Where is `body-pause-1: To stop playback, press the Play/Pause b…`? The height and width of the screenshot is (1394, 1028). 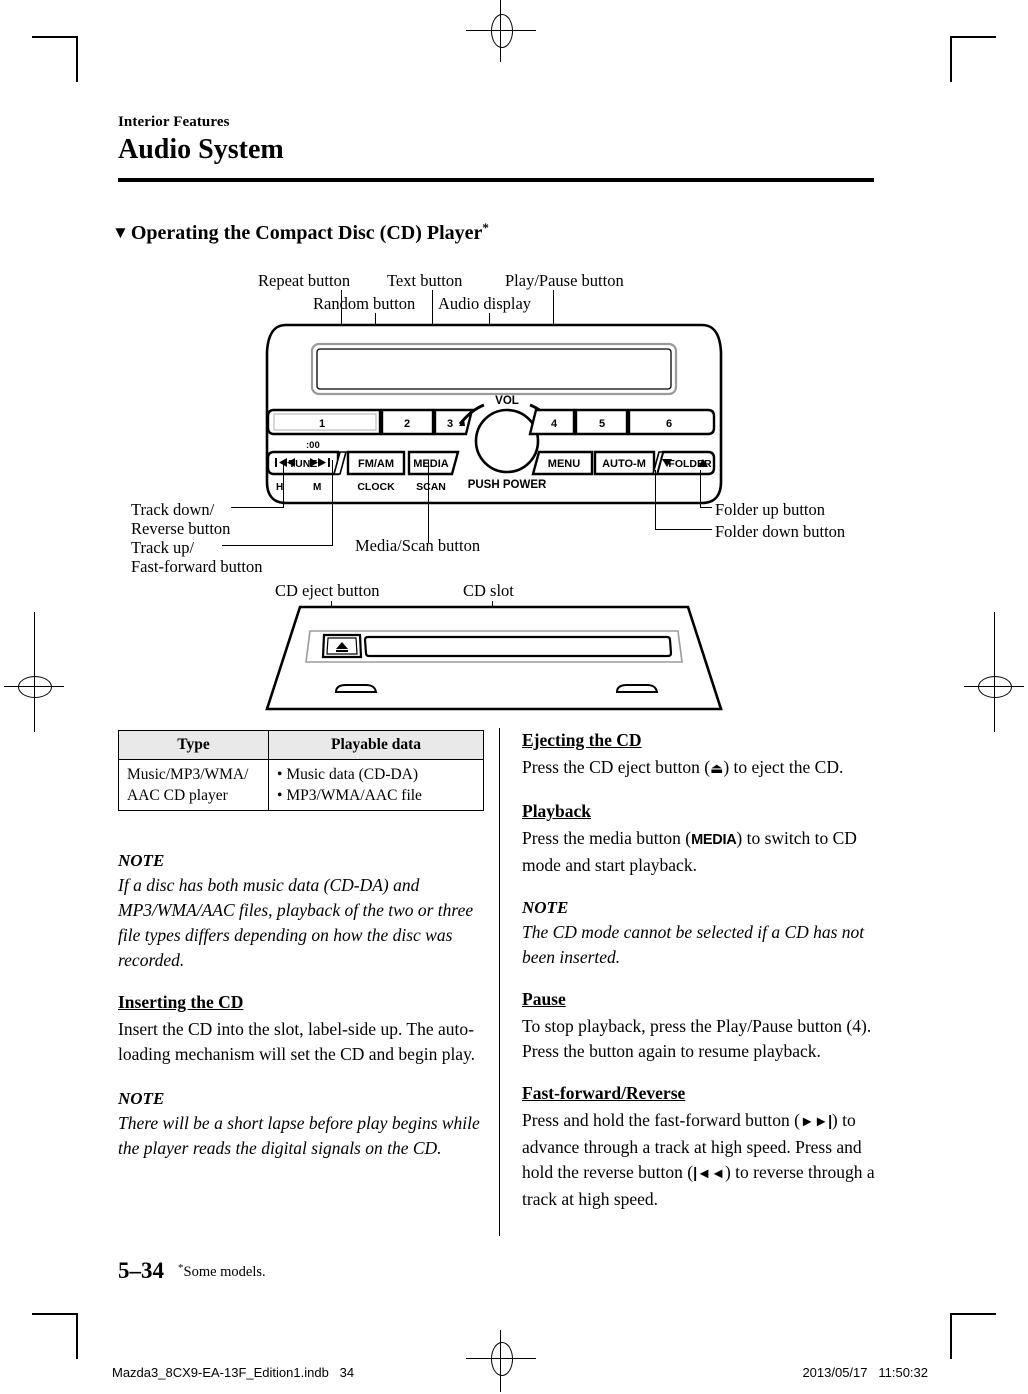 body-pause-1: To stop playback, press the Play/Pause b… is located at coordinates (697, 1026).